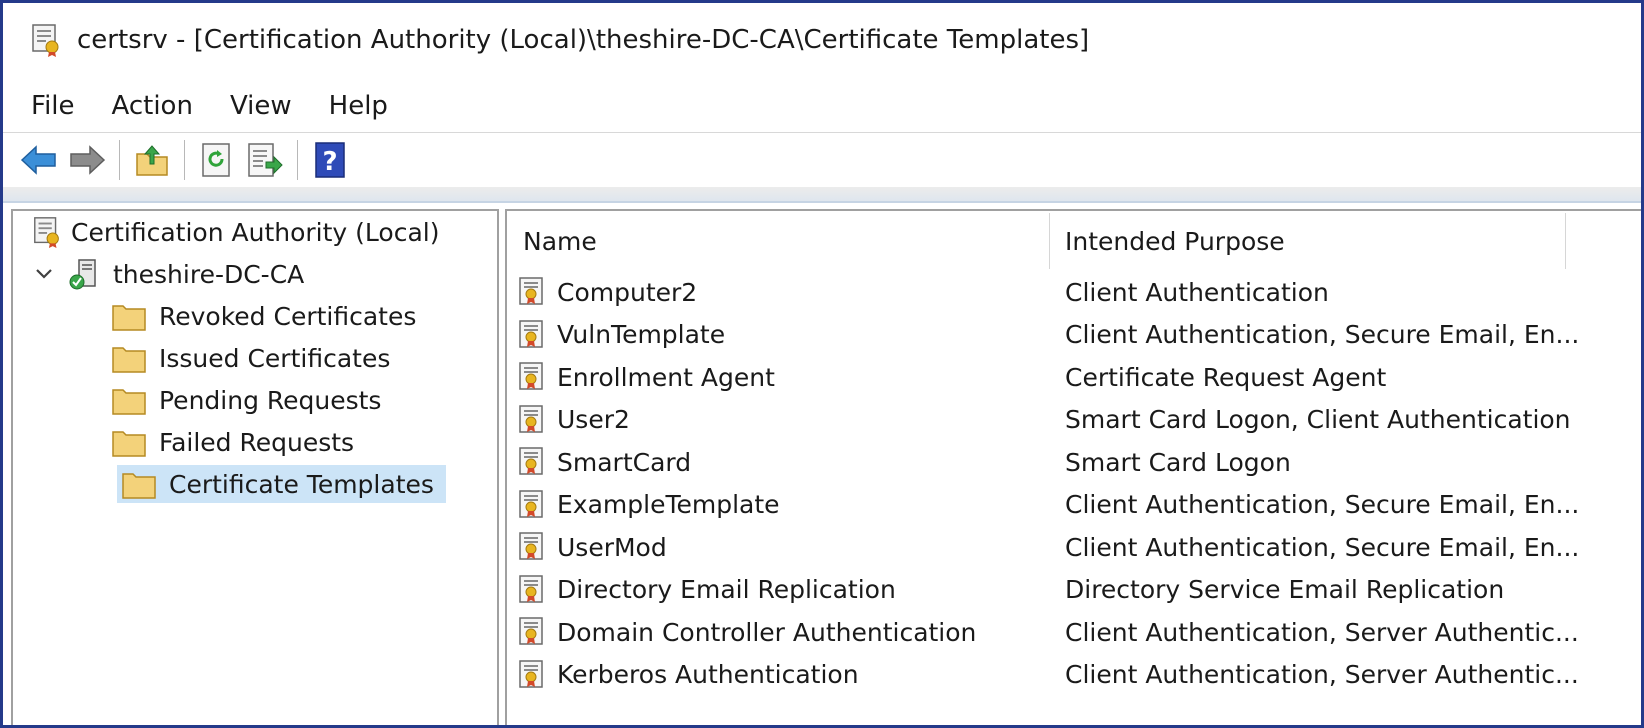 Image resolution: width=1644 pixels, height=728 pixels. I want to click on intended-purpose-cell: Smart Card Logon, Client Authentication, so click(1318, 419).